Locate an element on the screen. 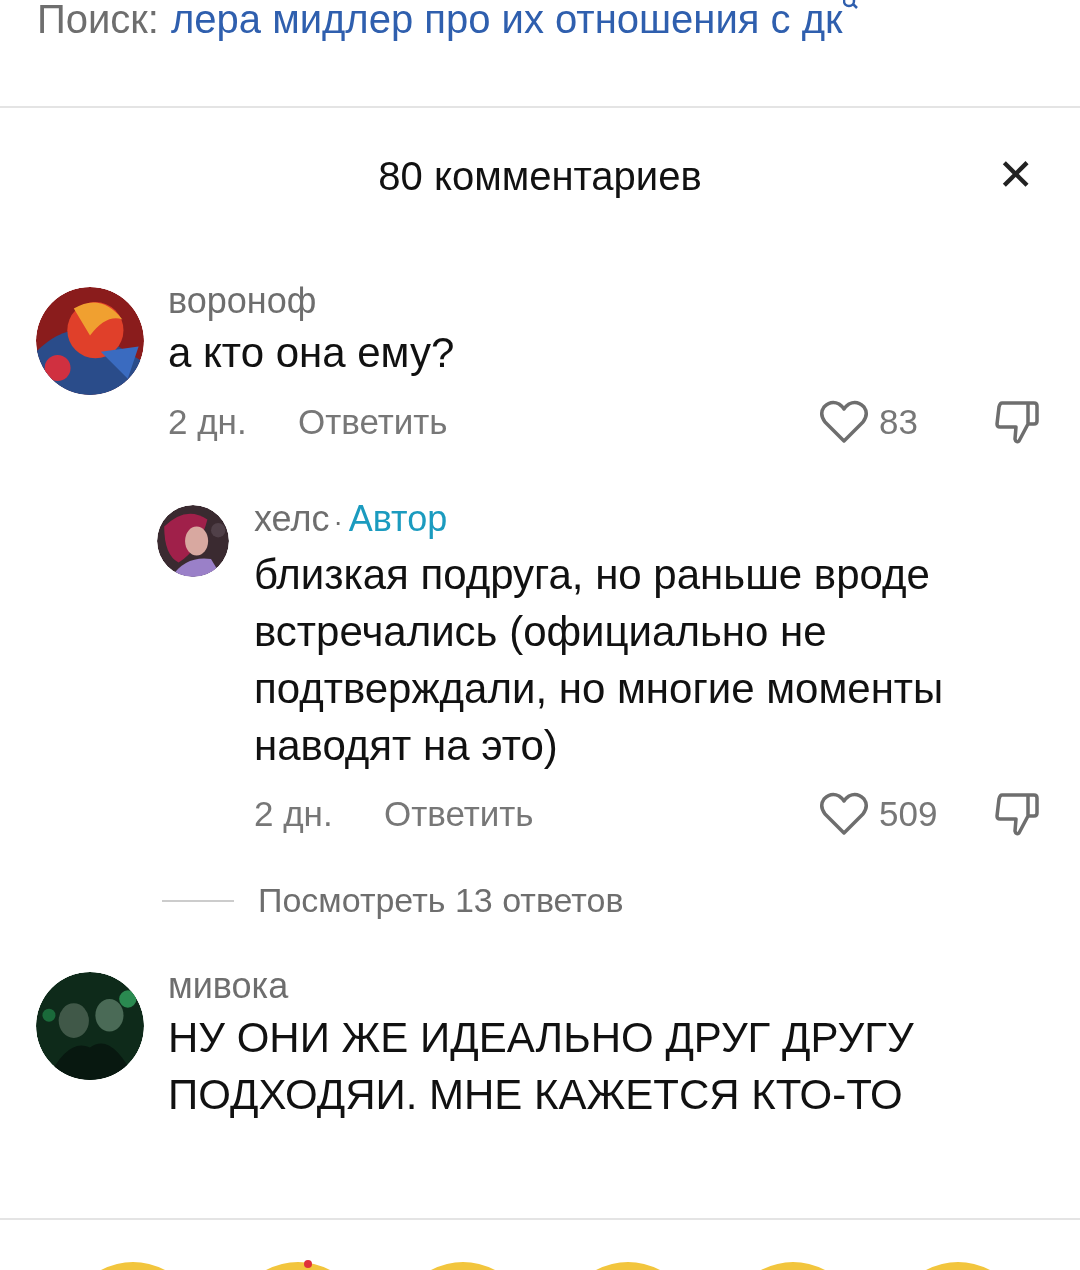 The image size is (1080, 1270). author-name: мивока is located at coordinates (228, 986).